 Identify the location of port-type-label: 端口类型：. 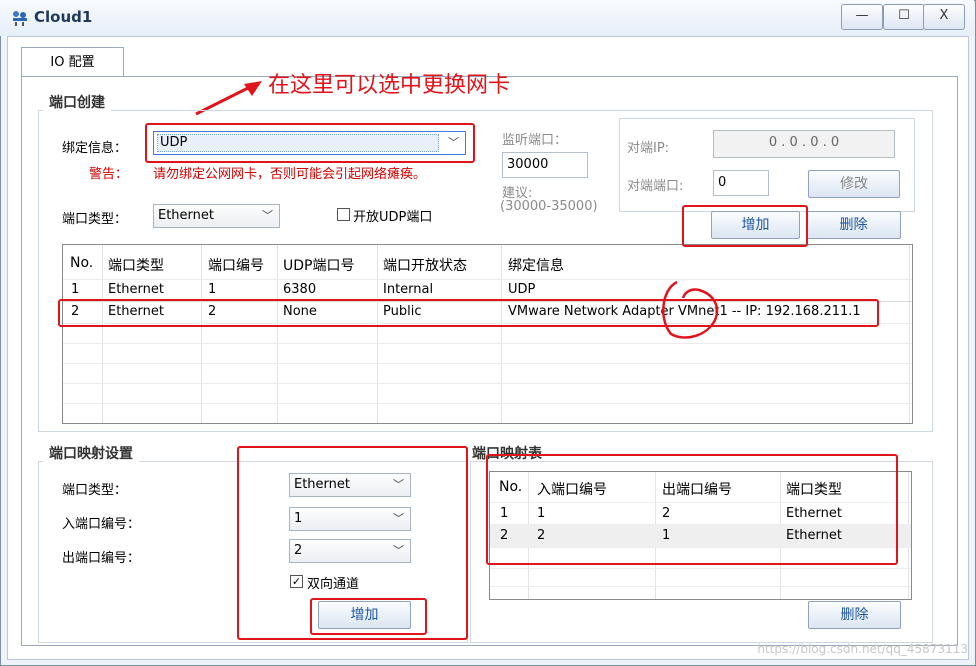
(95, 219).